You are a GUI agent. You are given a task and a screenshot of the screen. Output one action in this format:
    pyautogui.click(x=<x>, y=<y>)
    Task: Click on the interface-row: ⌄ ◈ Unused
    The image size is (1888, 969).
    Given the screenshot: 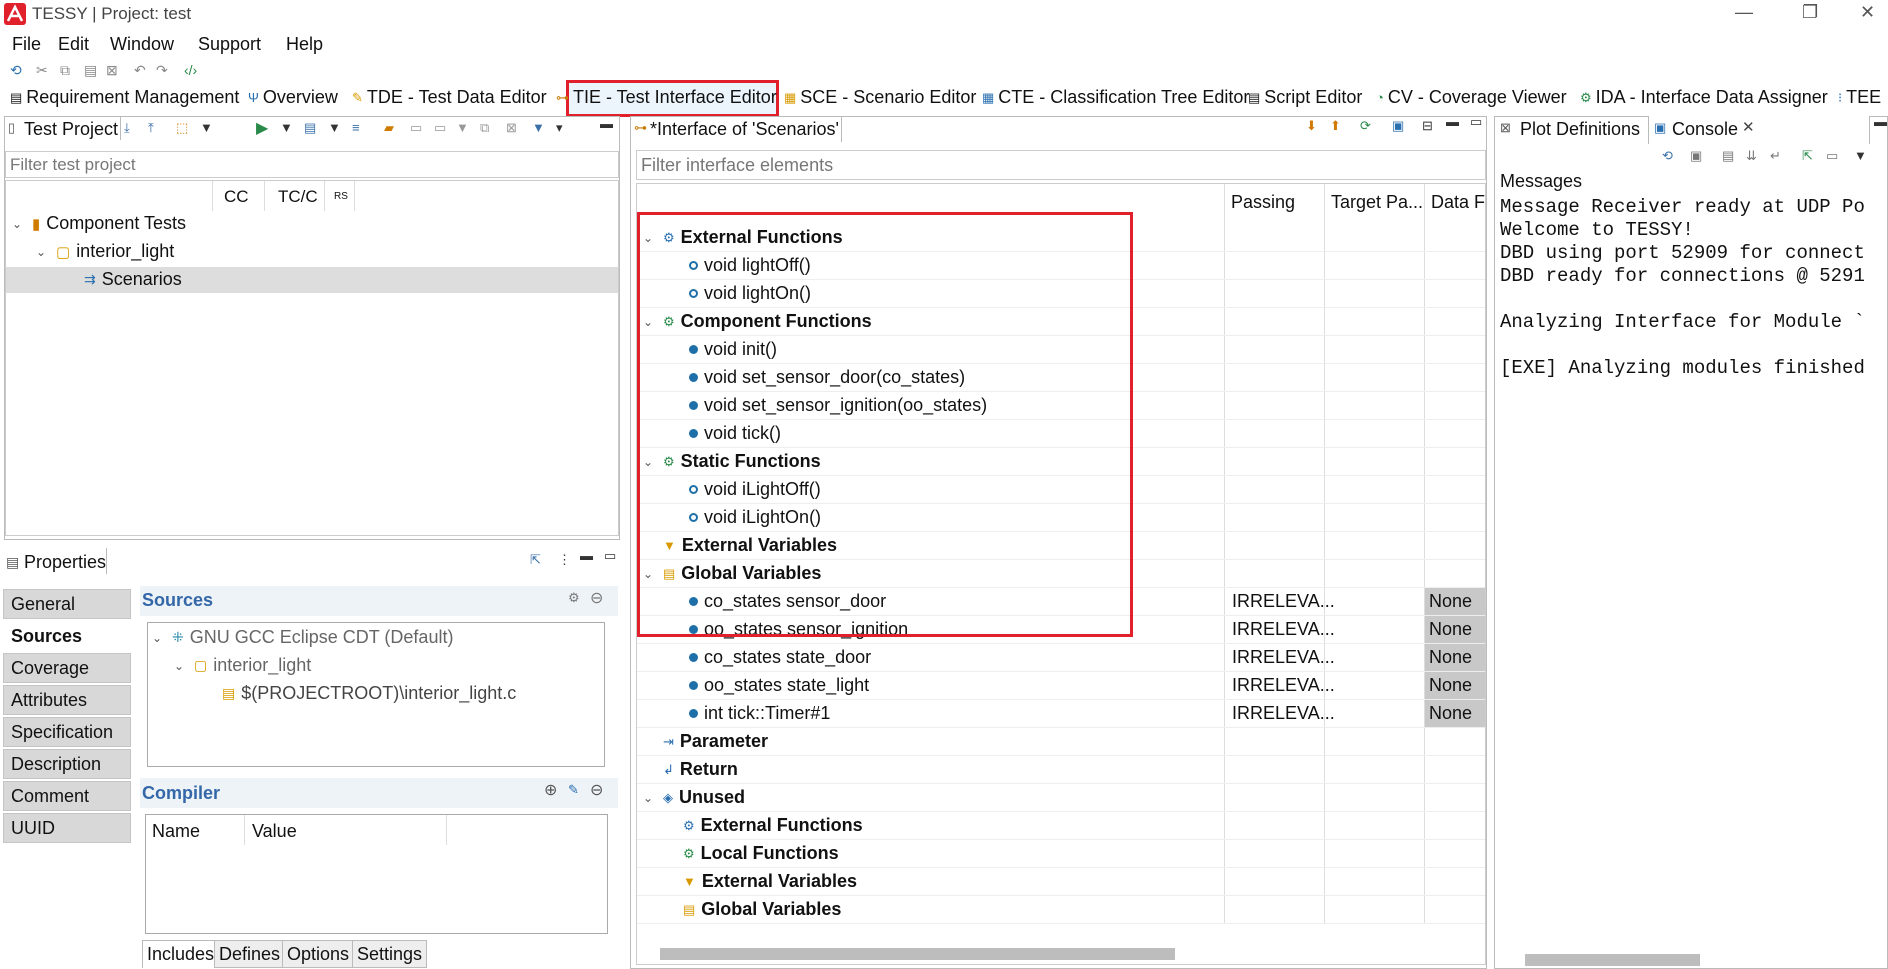 What is the action you would take?
    pyautogui.click(x=1061, y=798)
    